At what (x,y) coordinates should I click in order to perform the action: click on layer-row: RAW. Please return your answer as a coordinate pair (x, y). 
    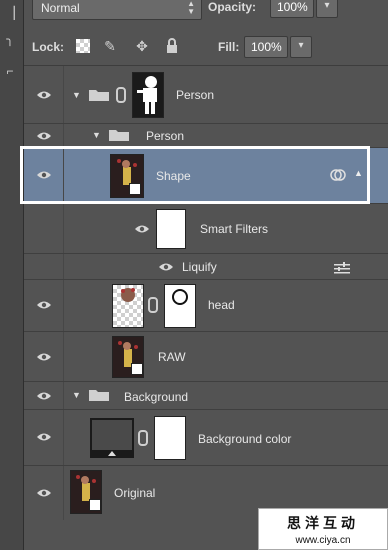
    Looking at the image, I should click on (206, 357).